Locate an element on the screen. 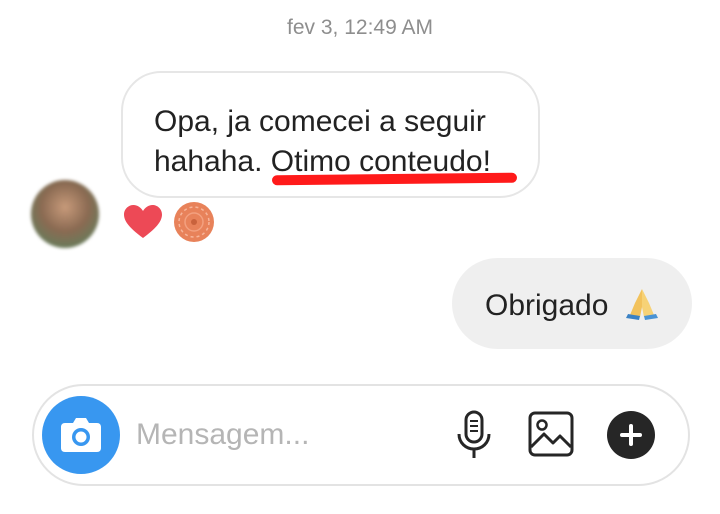 The width and height of the screenshot is (720, 514). gallery-icon is located at coordinates (551, 434).